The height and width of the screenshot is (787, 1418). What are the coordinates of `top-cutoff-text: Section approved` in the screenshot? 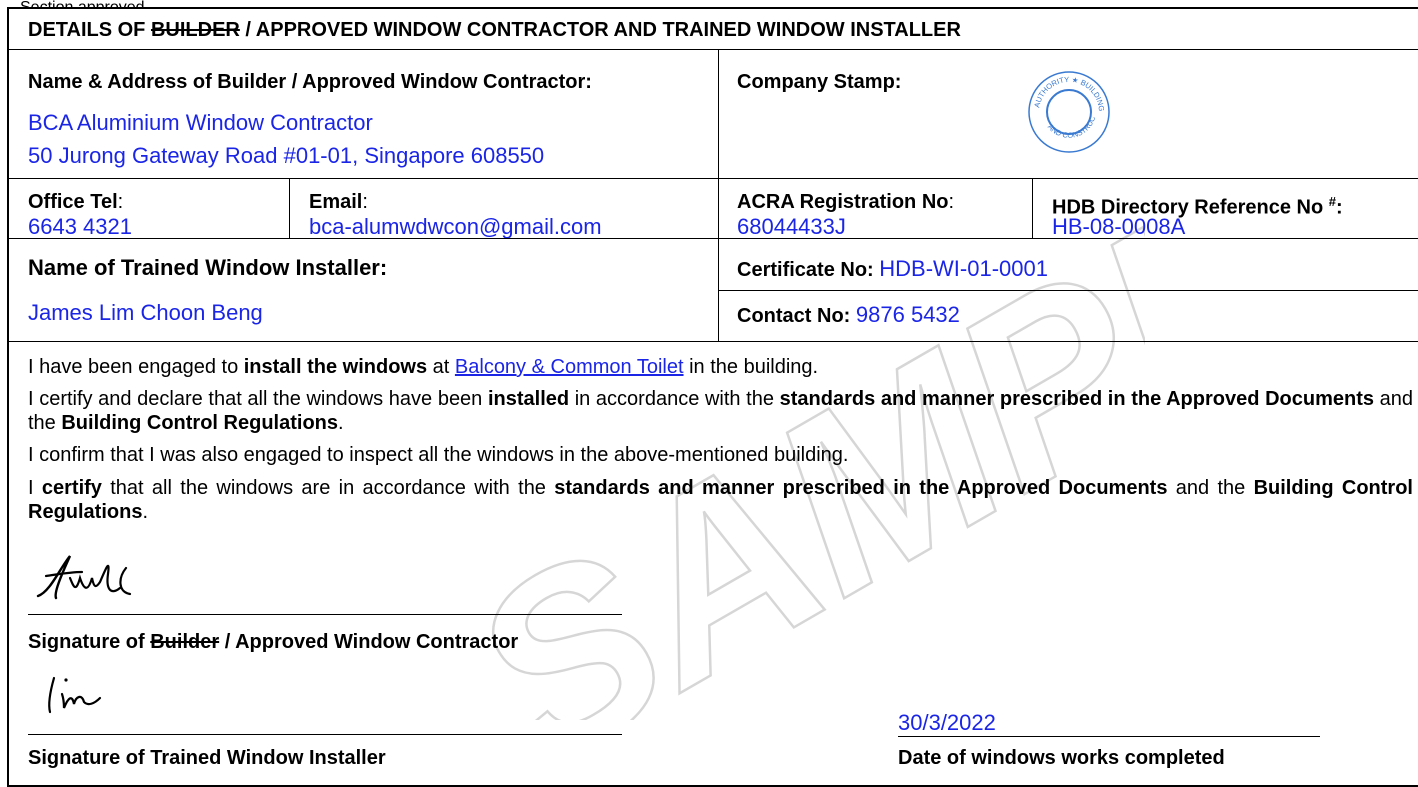 It's located at (110, 3).